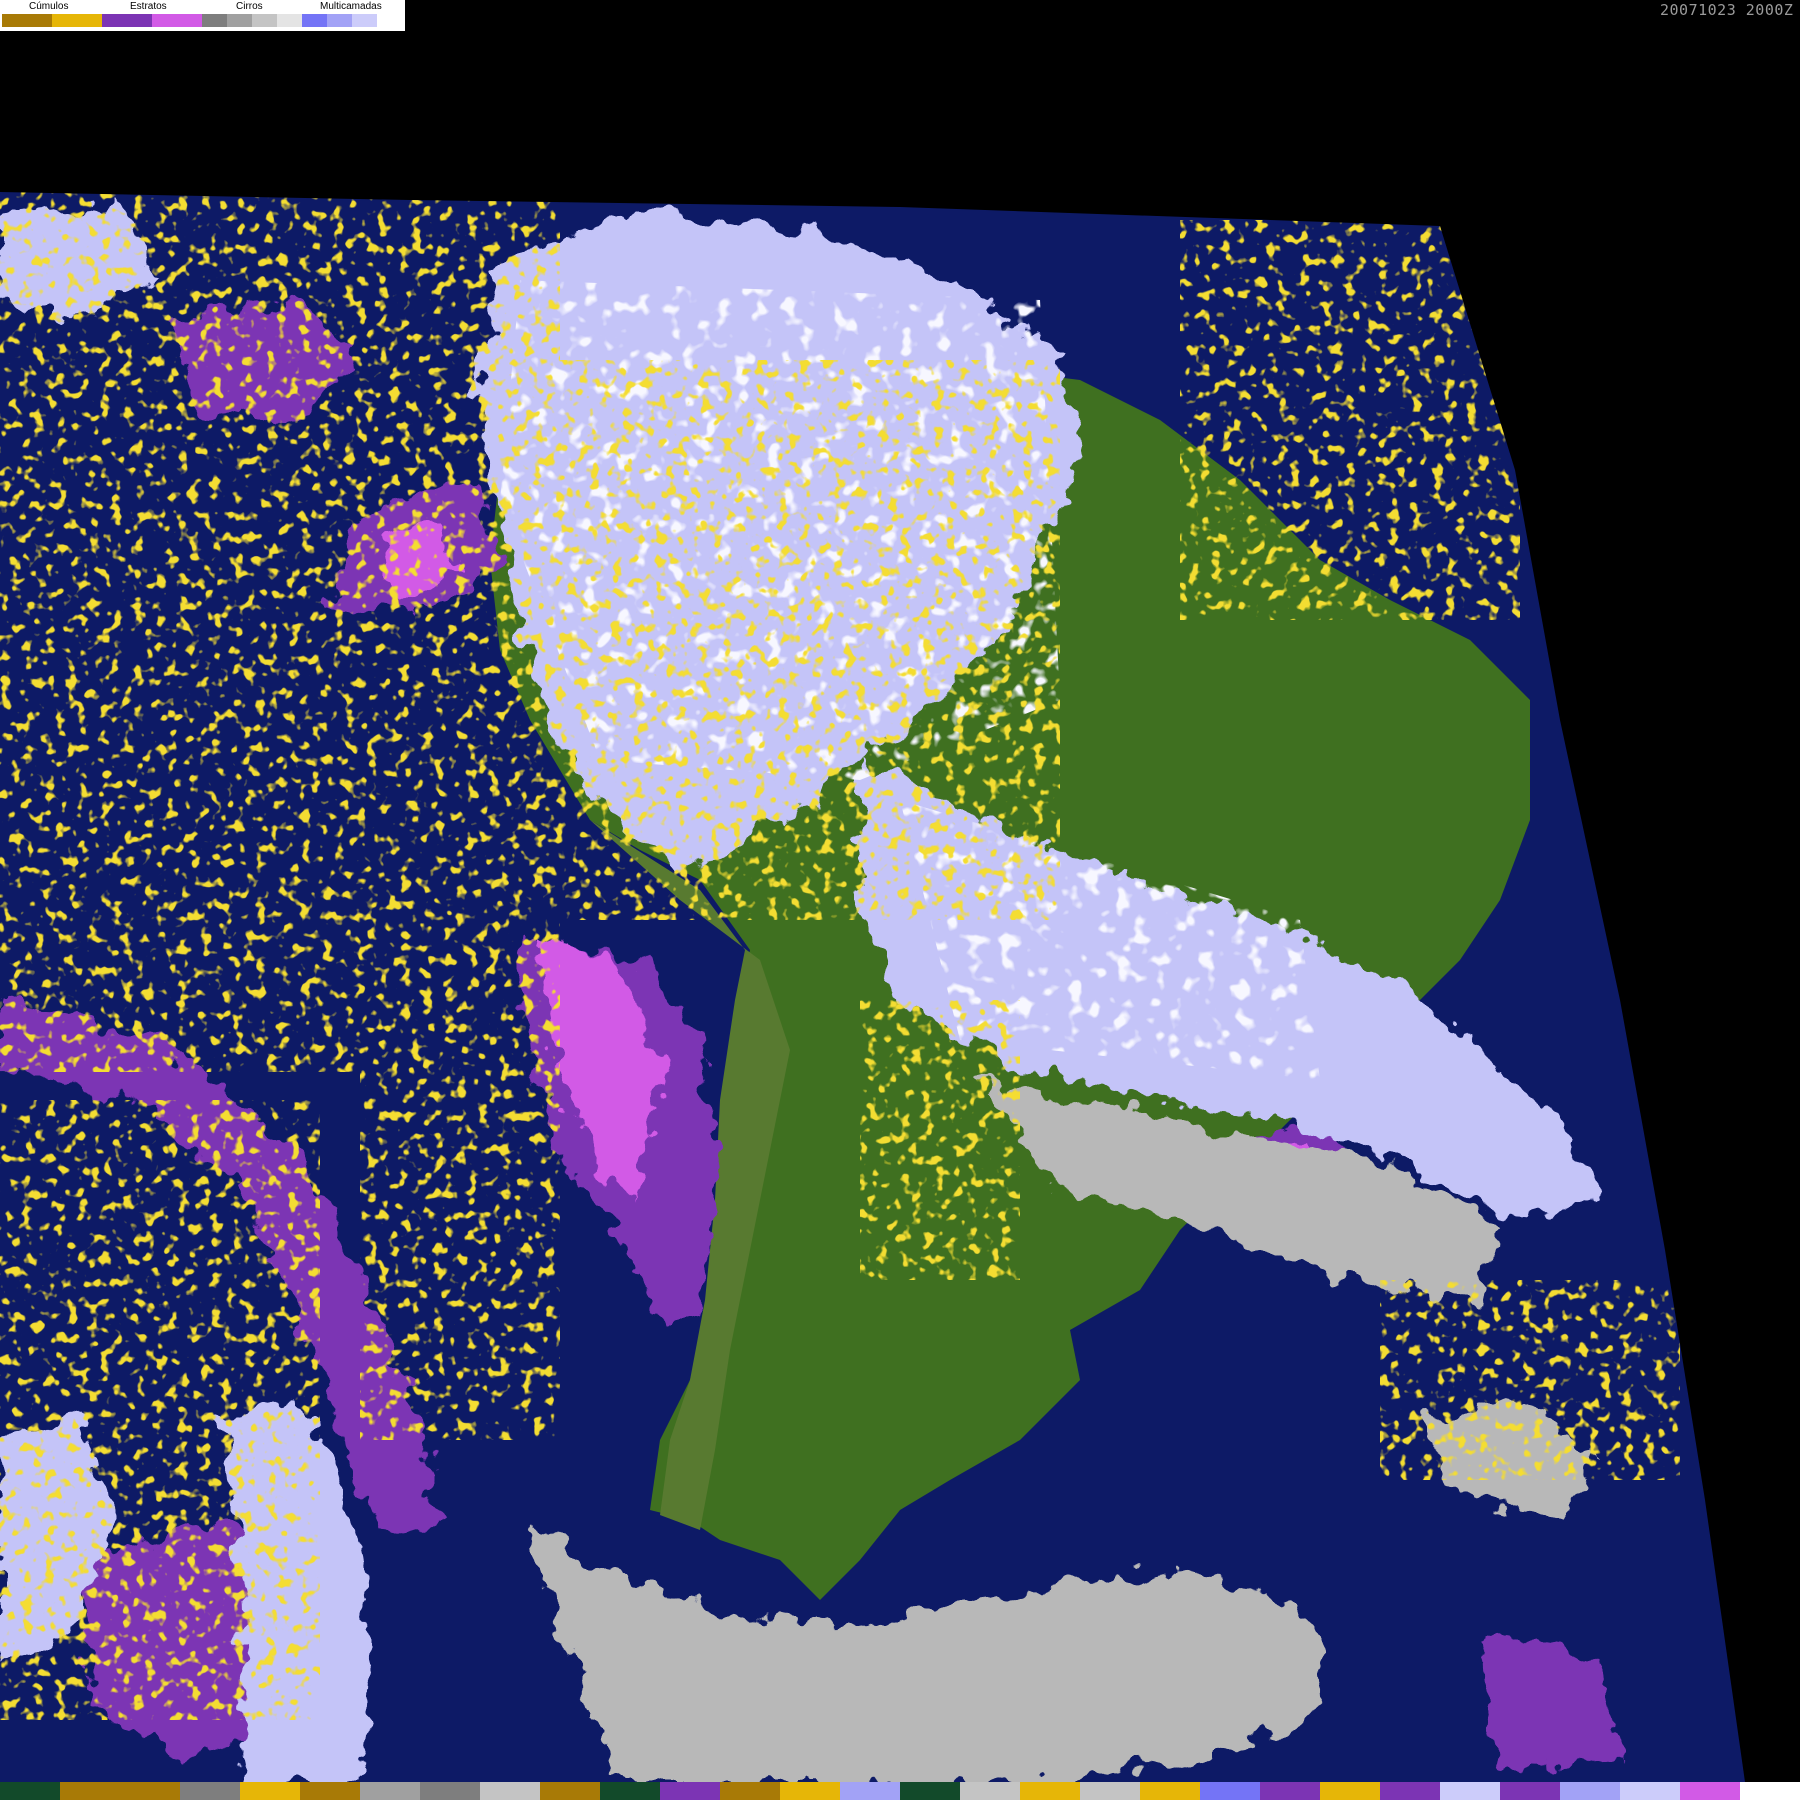  What do you see at coordinates (127, 20) in the screenshot?
I see `legend-swatch-stratus-dark` at bounding box center [127, 20].